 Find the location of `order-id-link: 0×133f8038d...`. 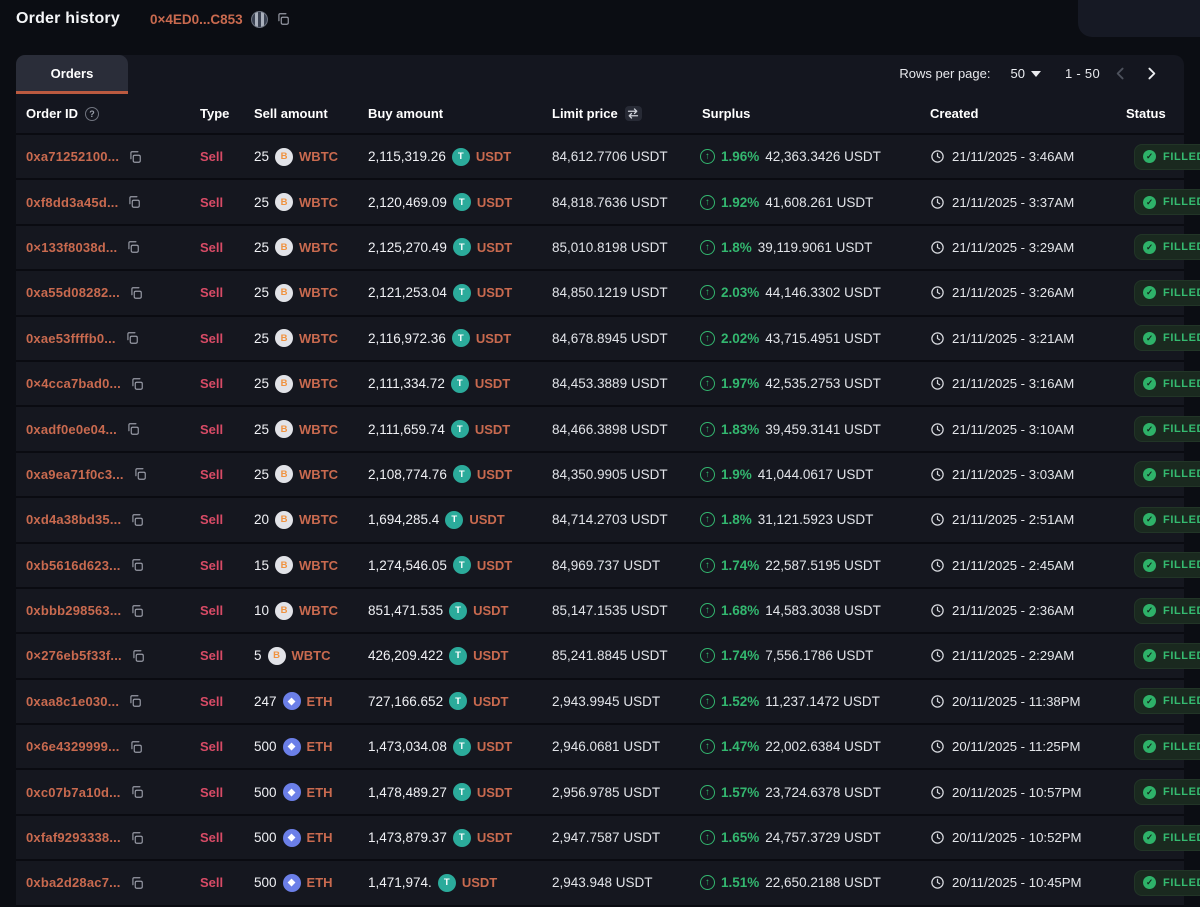

order-id-link: 0×133f8038d... is located at coordinates (71, 247).